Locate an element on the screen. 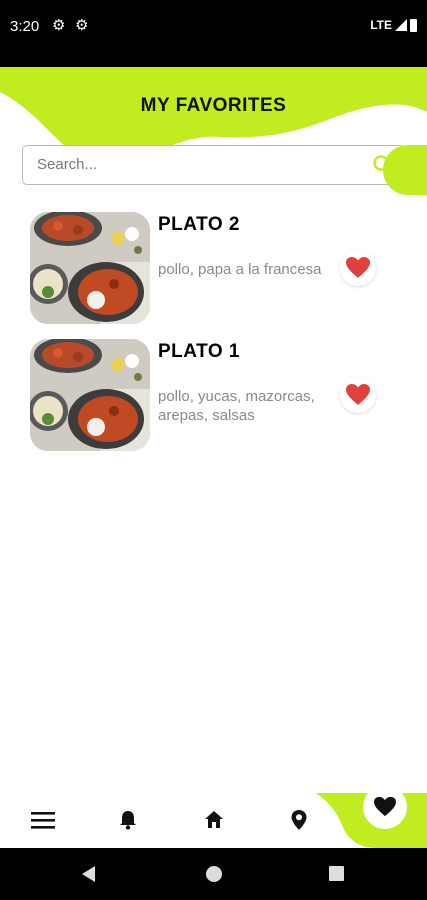 The image size is (427, 900). status-bar: 3:20 ⚙ ⚙ LTE is located at coordinates (213, 33).